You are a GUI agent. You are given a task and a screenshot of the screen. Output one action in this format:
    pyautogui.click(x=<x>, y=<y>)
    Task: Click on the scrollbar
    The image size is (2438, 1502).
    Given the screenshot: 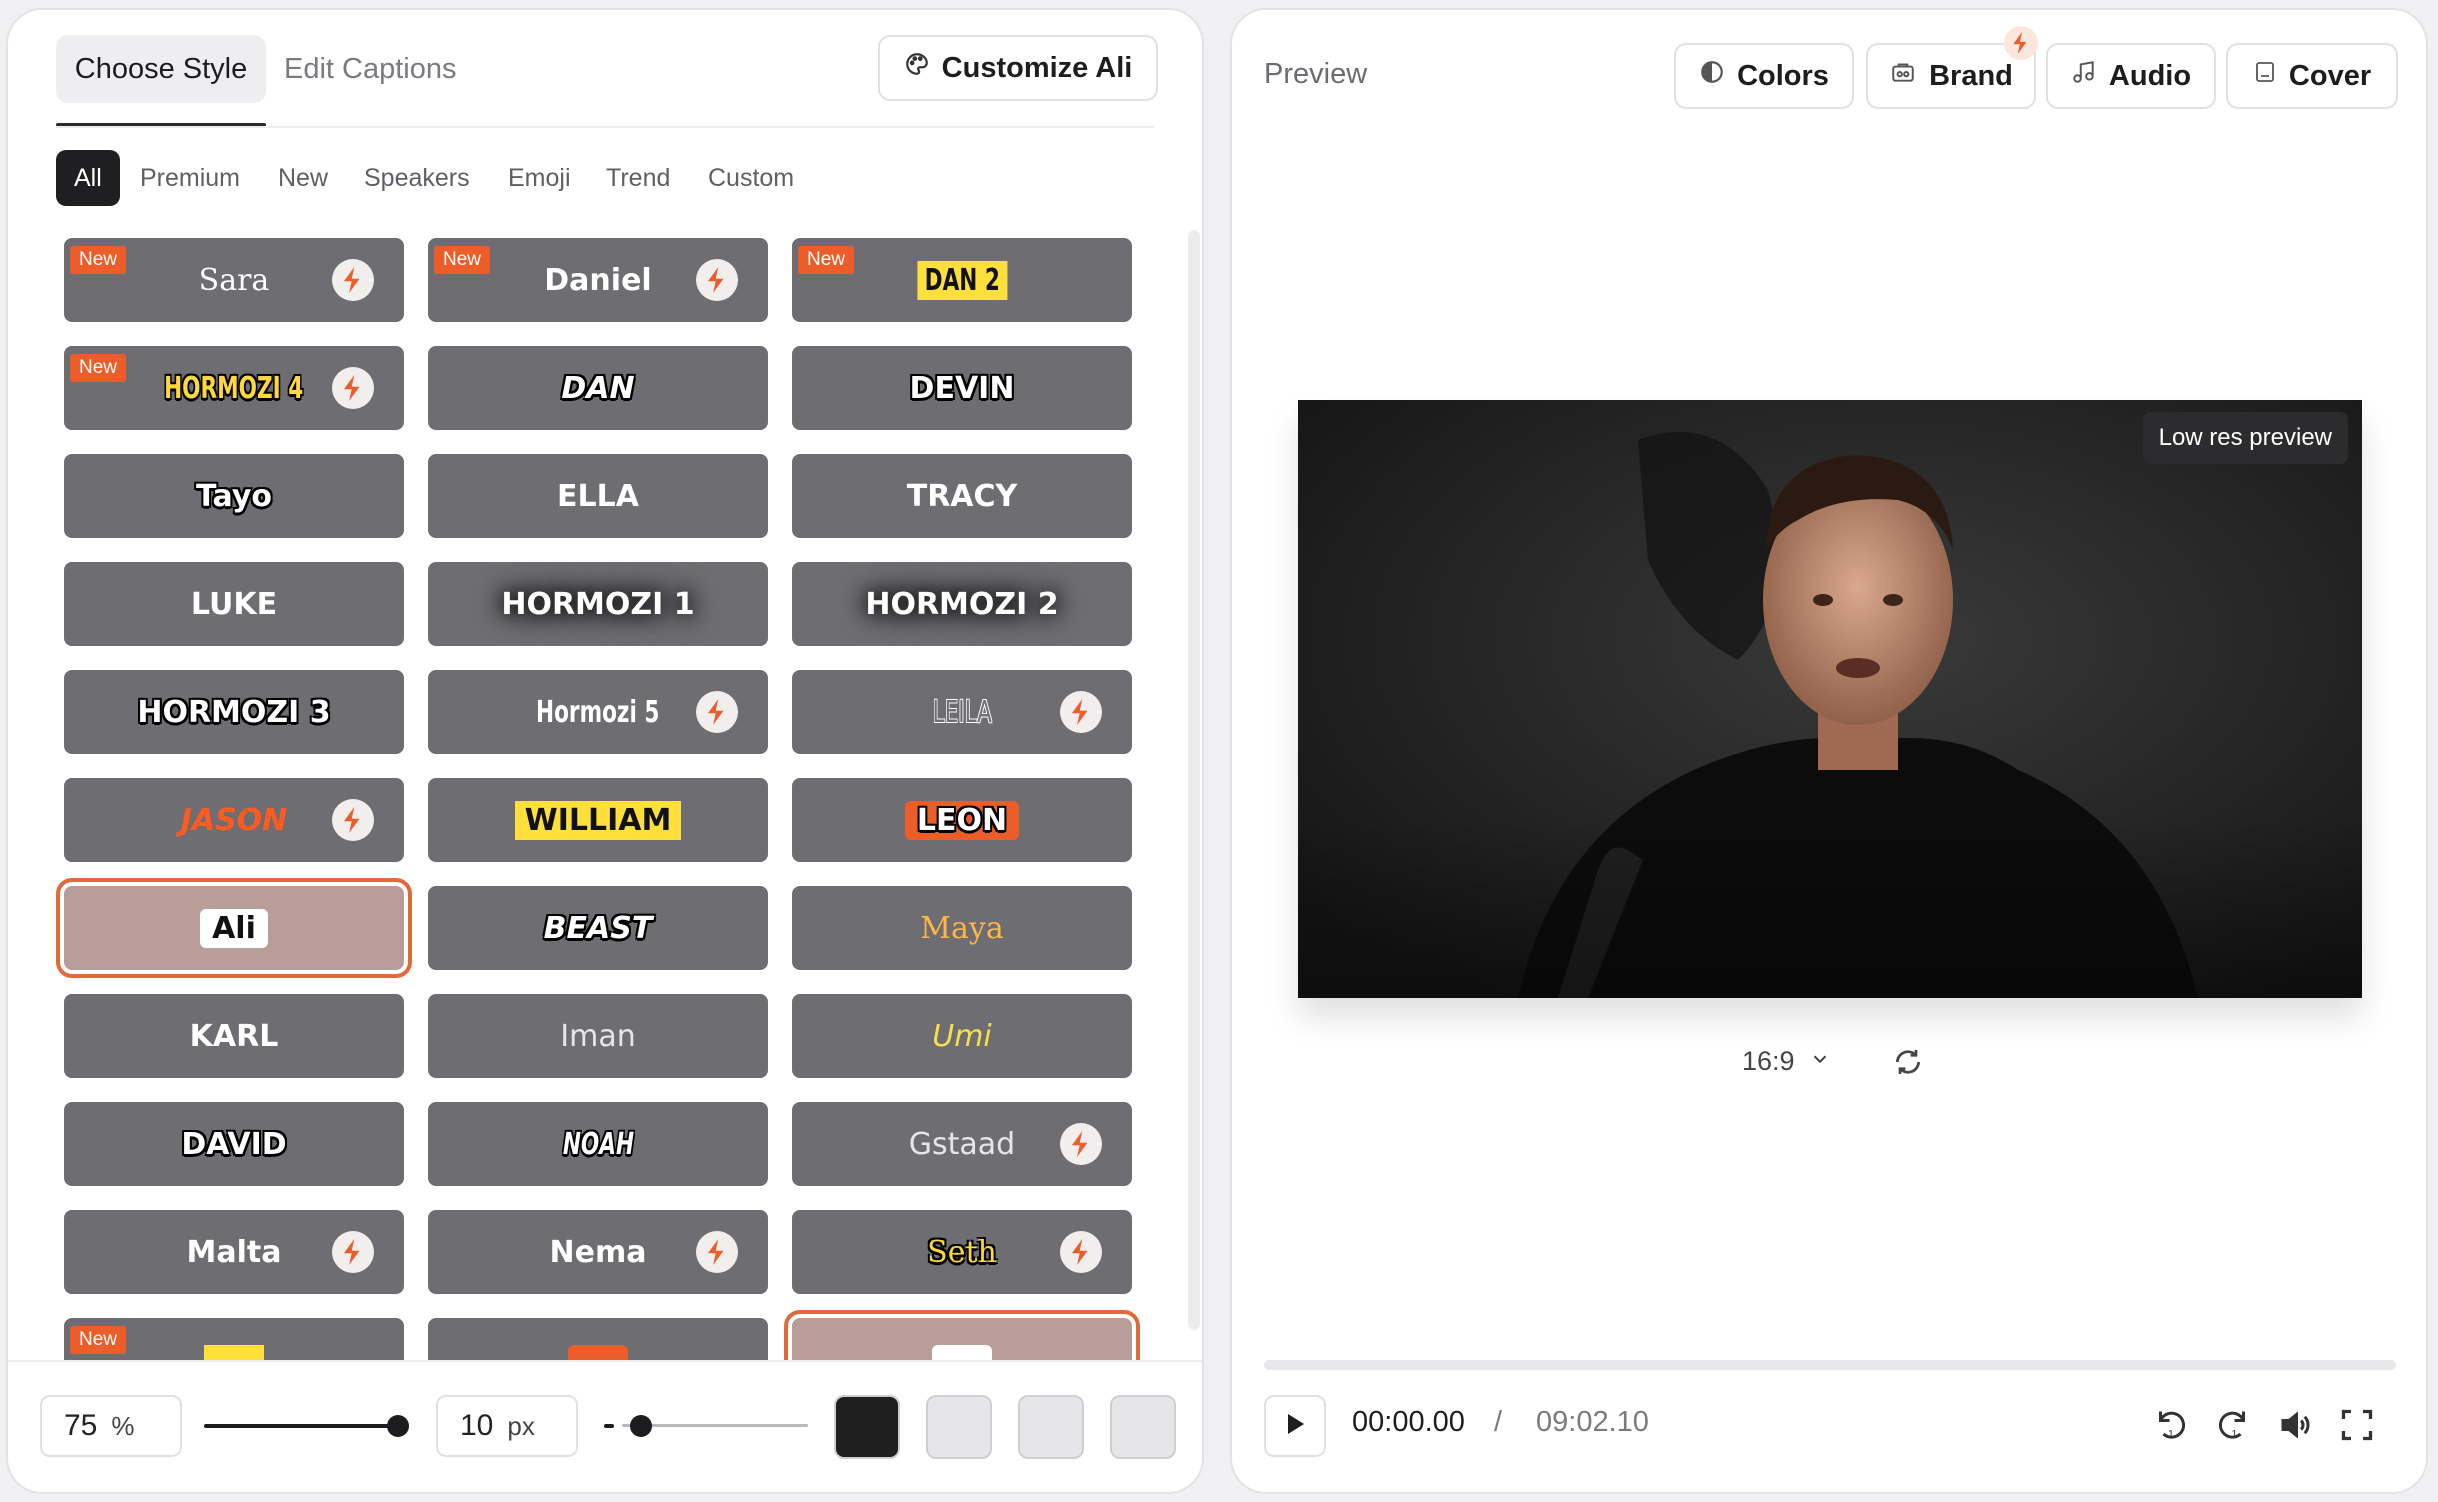 What is the action you would take?
    pyautogui.click(x=1194, y=780)
    